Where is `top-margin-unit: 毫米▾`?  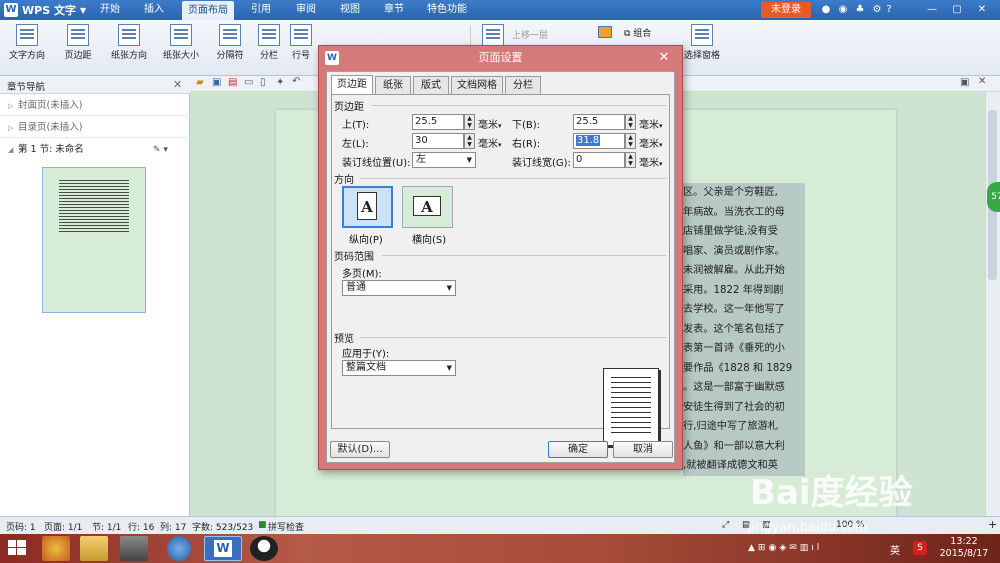
top-margin-unit: 毫米▾ is located at coordinates (490, 123).